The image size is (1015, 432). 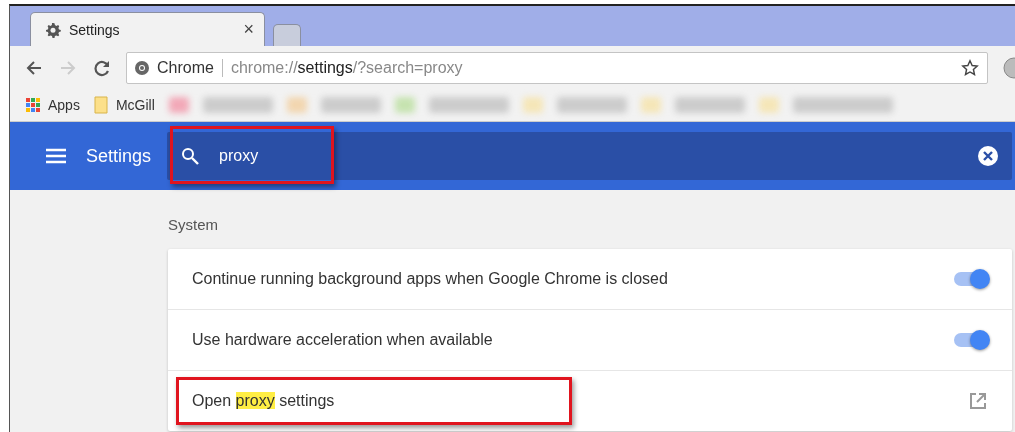 What do you see at coordinates (264, 401) in the screenshot?
I see `setting-label: Open proxy settings` at bounding box center [264, 401].